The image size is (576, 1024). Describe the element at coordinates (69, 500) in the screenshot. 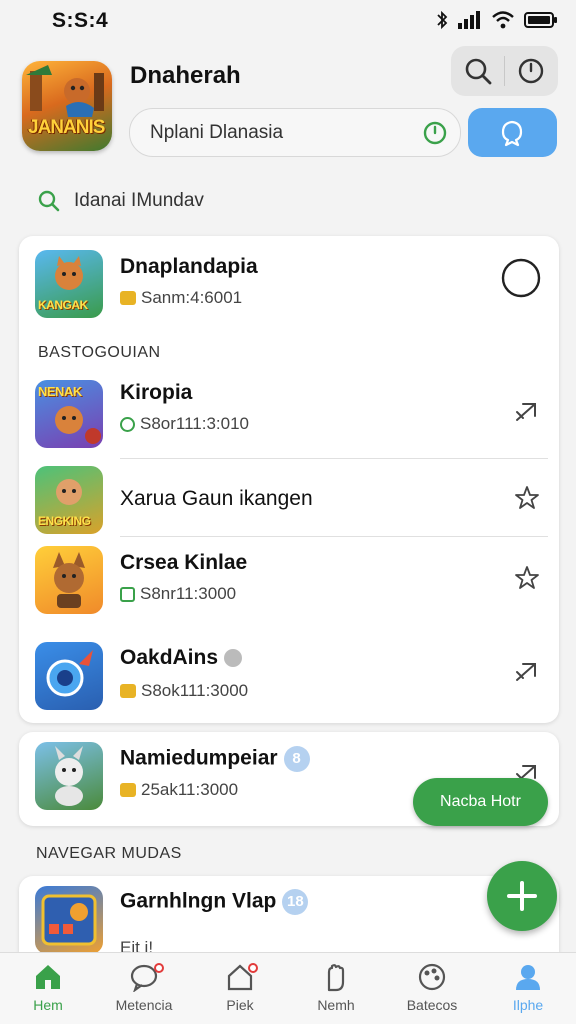

I see `game-thumbnail: ENGKING` at that location.